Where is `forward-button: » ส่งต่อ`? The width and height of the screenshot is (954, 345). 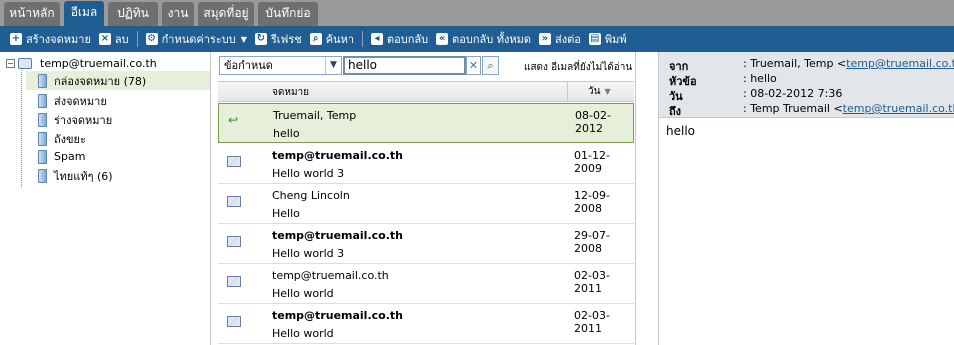
forward-button: » ส่งต่อ is located at coordinates (560, 39).